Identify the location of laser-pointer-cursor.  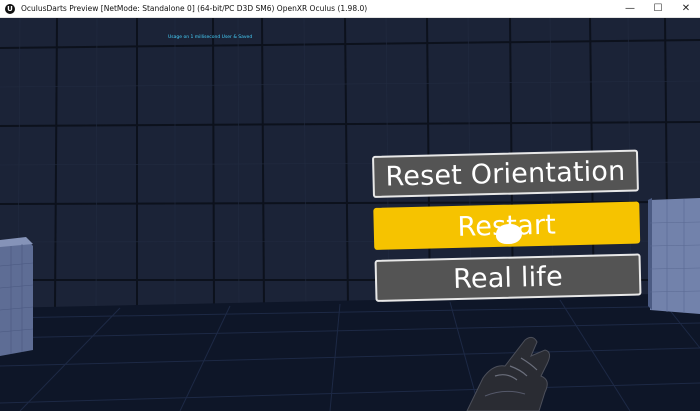
(509, 234).